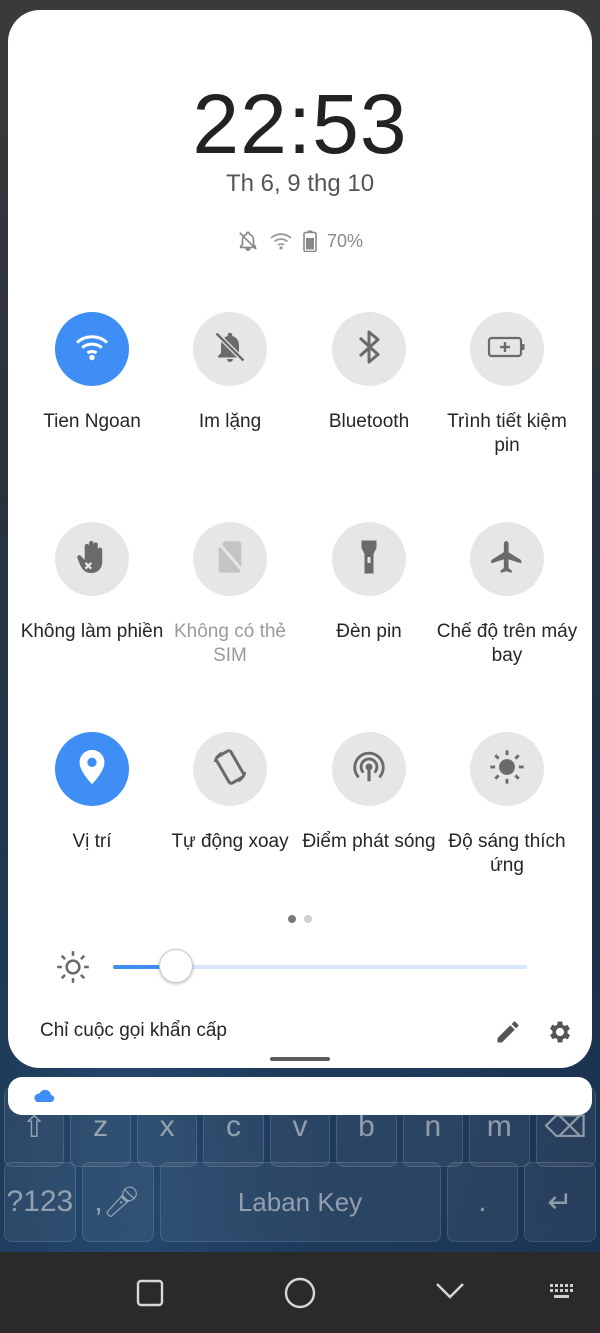 The height and width of the screenshot is (1333, 600). I want to click on navigation-bar, so click(300, 1292).